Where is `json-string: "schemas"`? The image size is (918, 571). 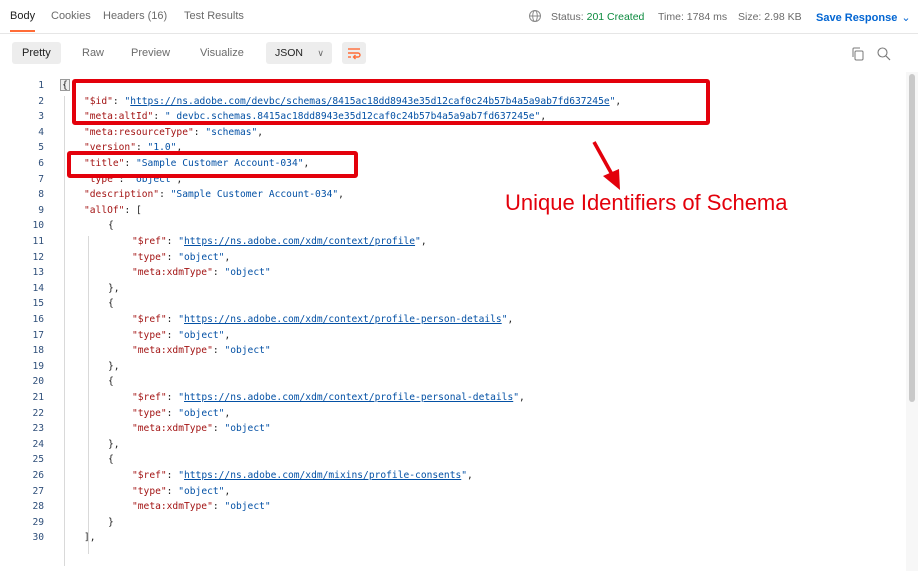
json-string: "schemas" is located at coordinates (231, 132).